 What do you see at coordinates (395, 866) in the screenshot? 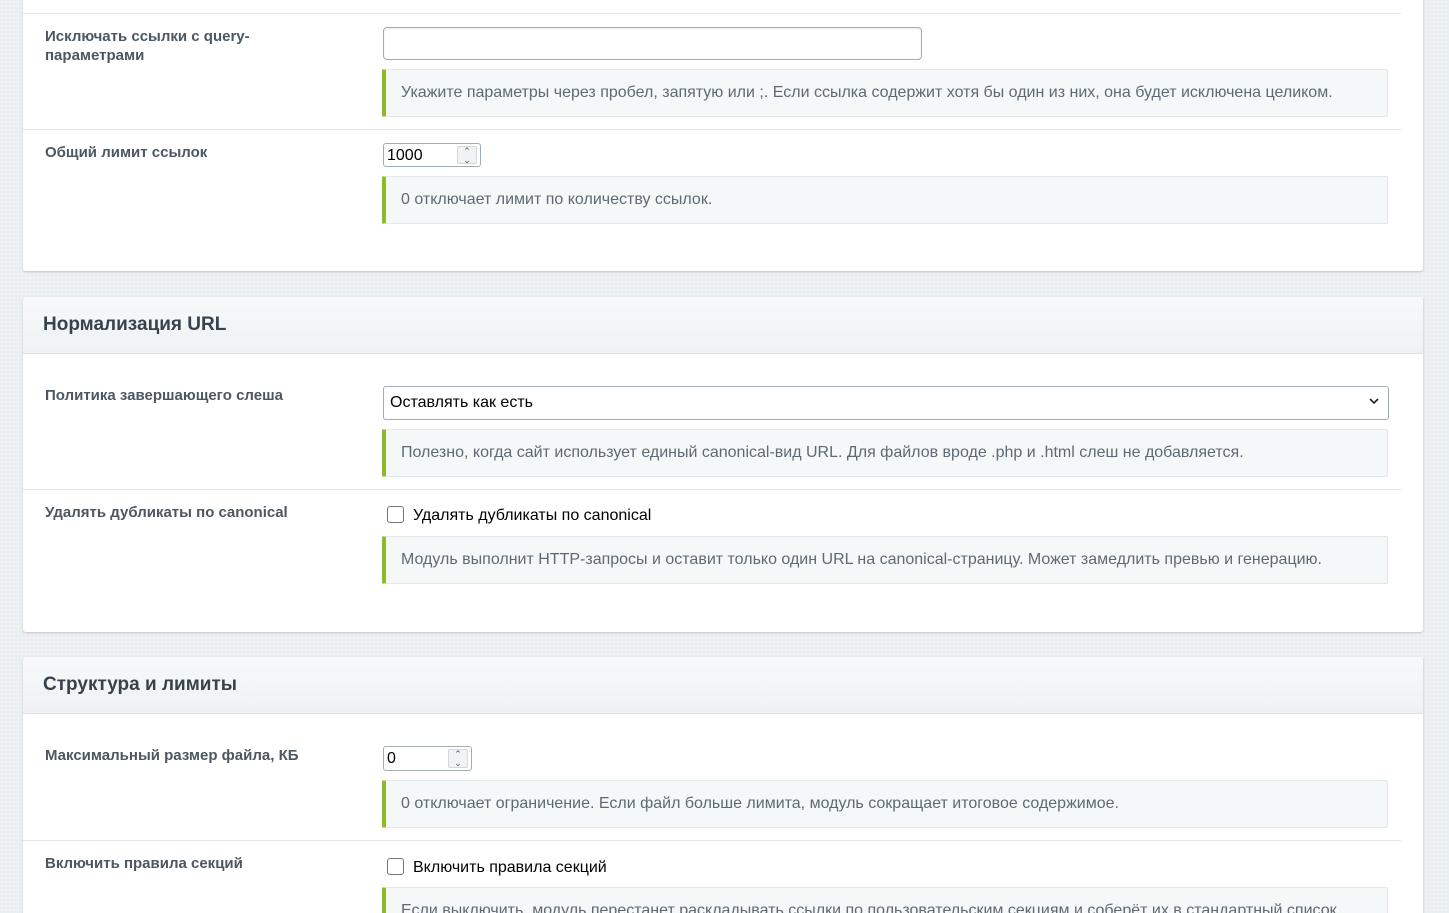
I see `section-rules-checkbox` at bounding box center [395, 866].